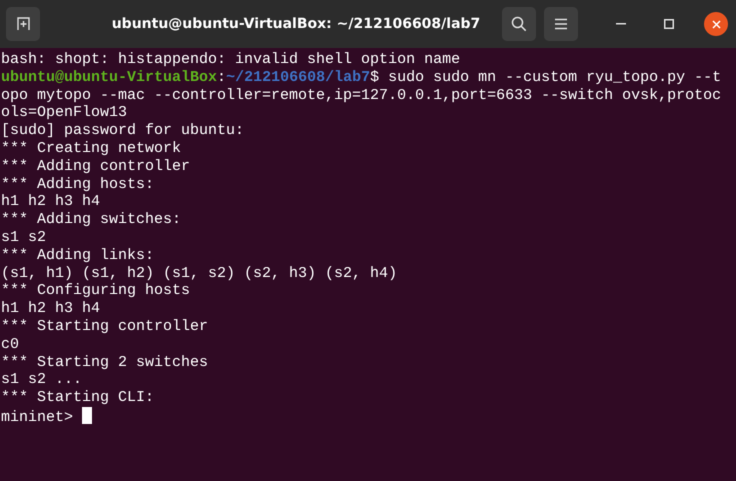  I want to click on shell-prompt: mininet>, so click(37, 417).